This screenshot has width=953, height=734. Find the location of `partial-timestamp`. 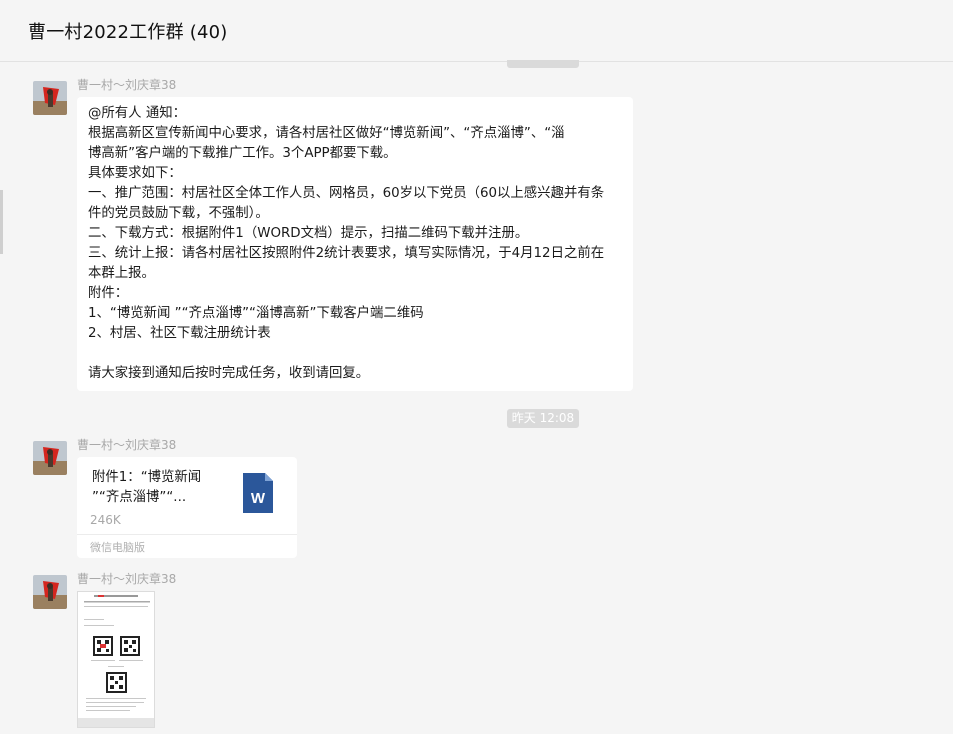

partial-timestamp is located at coordinates (543, 64).